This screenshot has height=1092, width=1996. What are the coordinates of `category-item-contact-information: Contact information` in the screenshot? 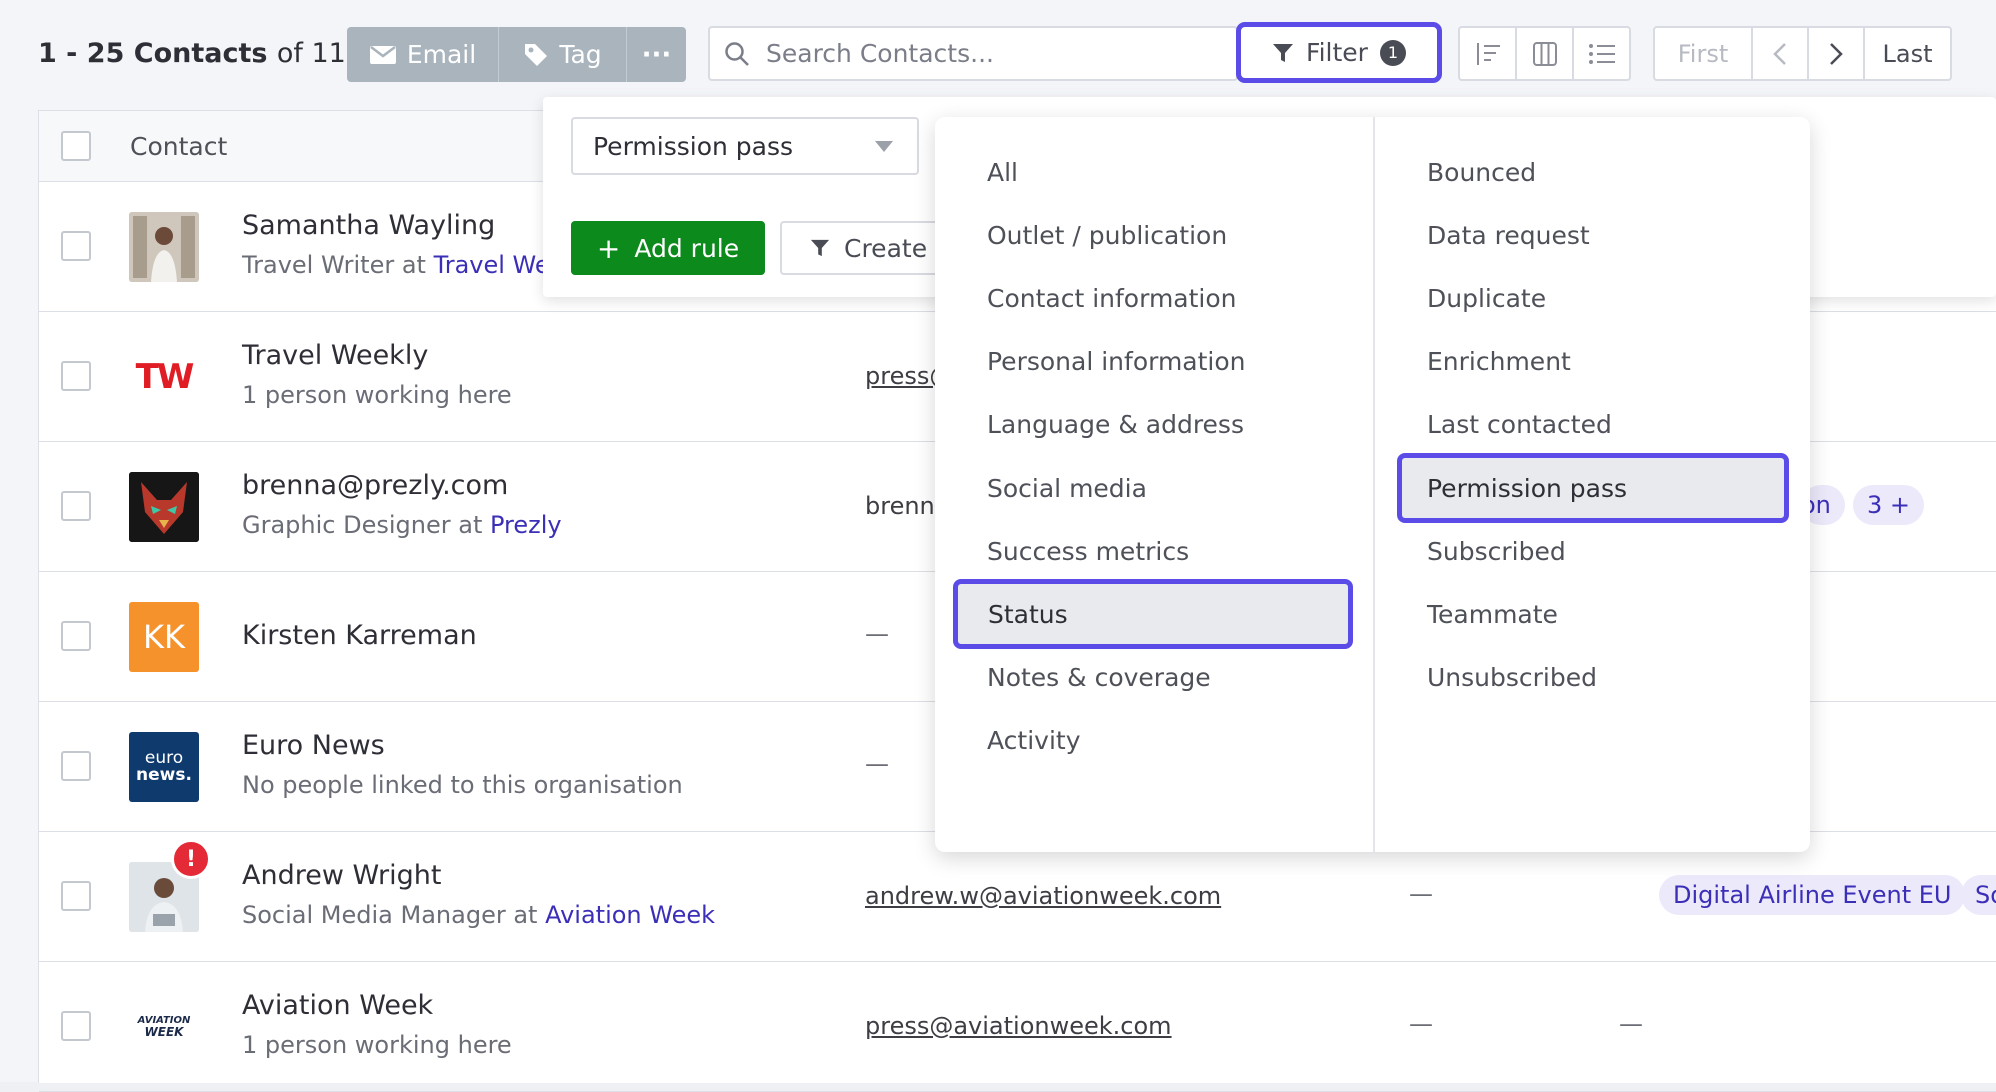 It's located at (1135, 298).